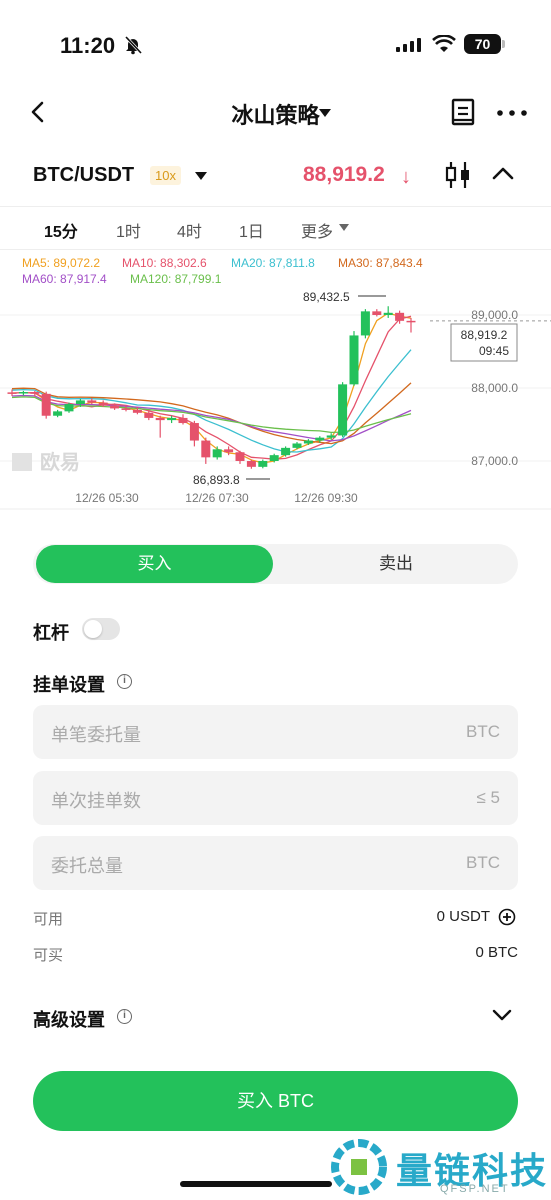 The image size is (551, 1200). What do you see at coordinates (494, 461) in the screenshot?
I see `y-tick-label: 87,000.0` at bounding box center [494, 461].